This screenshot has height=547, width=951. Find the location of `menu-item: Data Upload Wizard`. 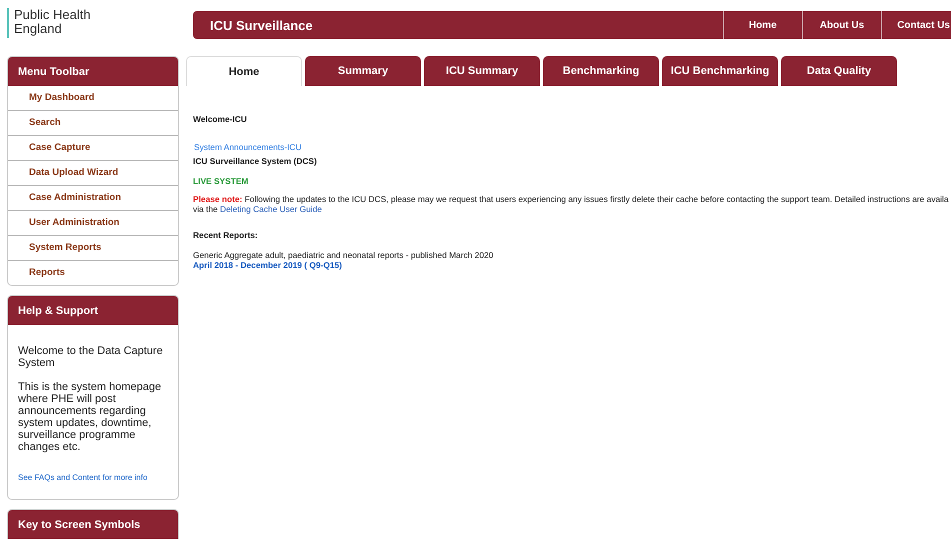

menu-item: Data Upload Wizard is located at coordinates (93, 172).